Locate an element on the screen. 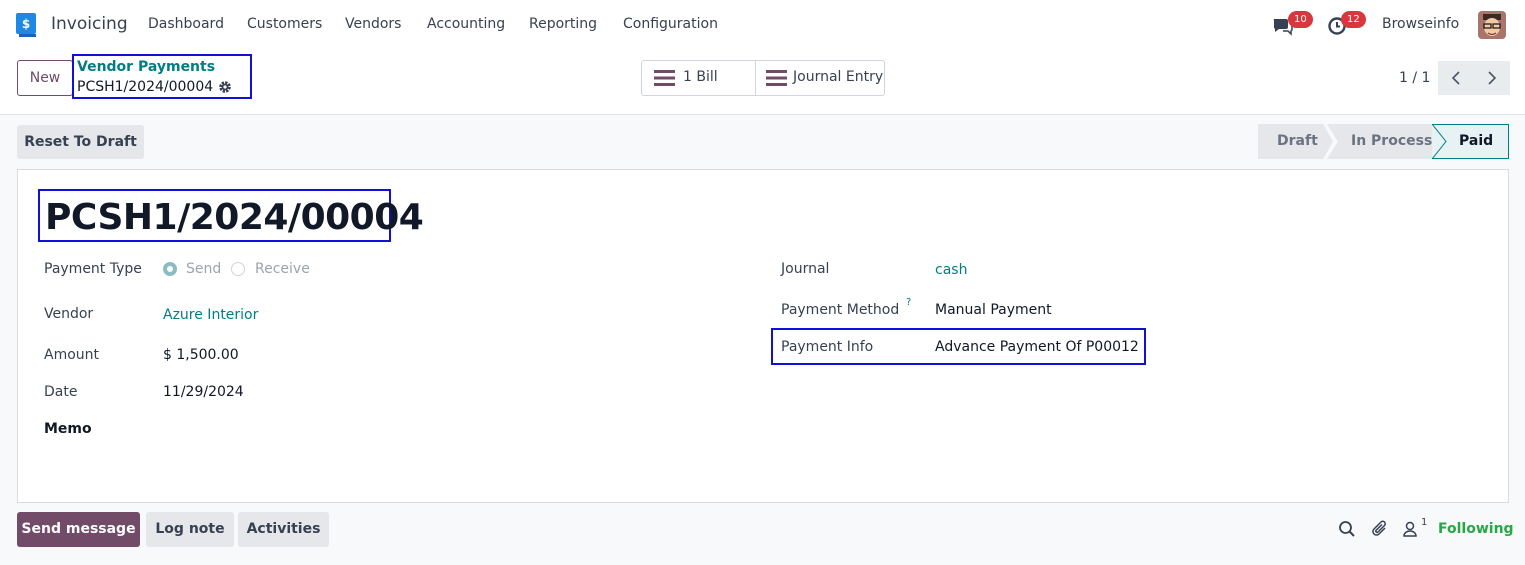 The width and height of the screenshot is (1525, 565). activities-button: Activities is located at coordinates (283, 529).